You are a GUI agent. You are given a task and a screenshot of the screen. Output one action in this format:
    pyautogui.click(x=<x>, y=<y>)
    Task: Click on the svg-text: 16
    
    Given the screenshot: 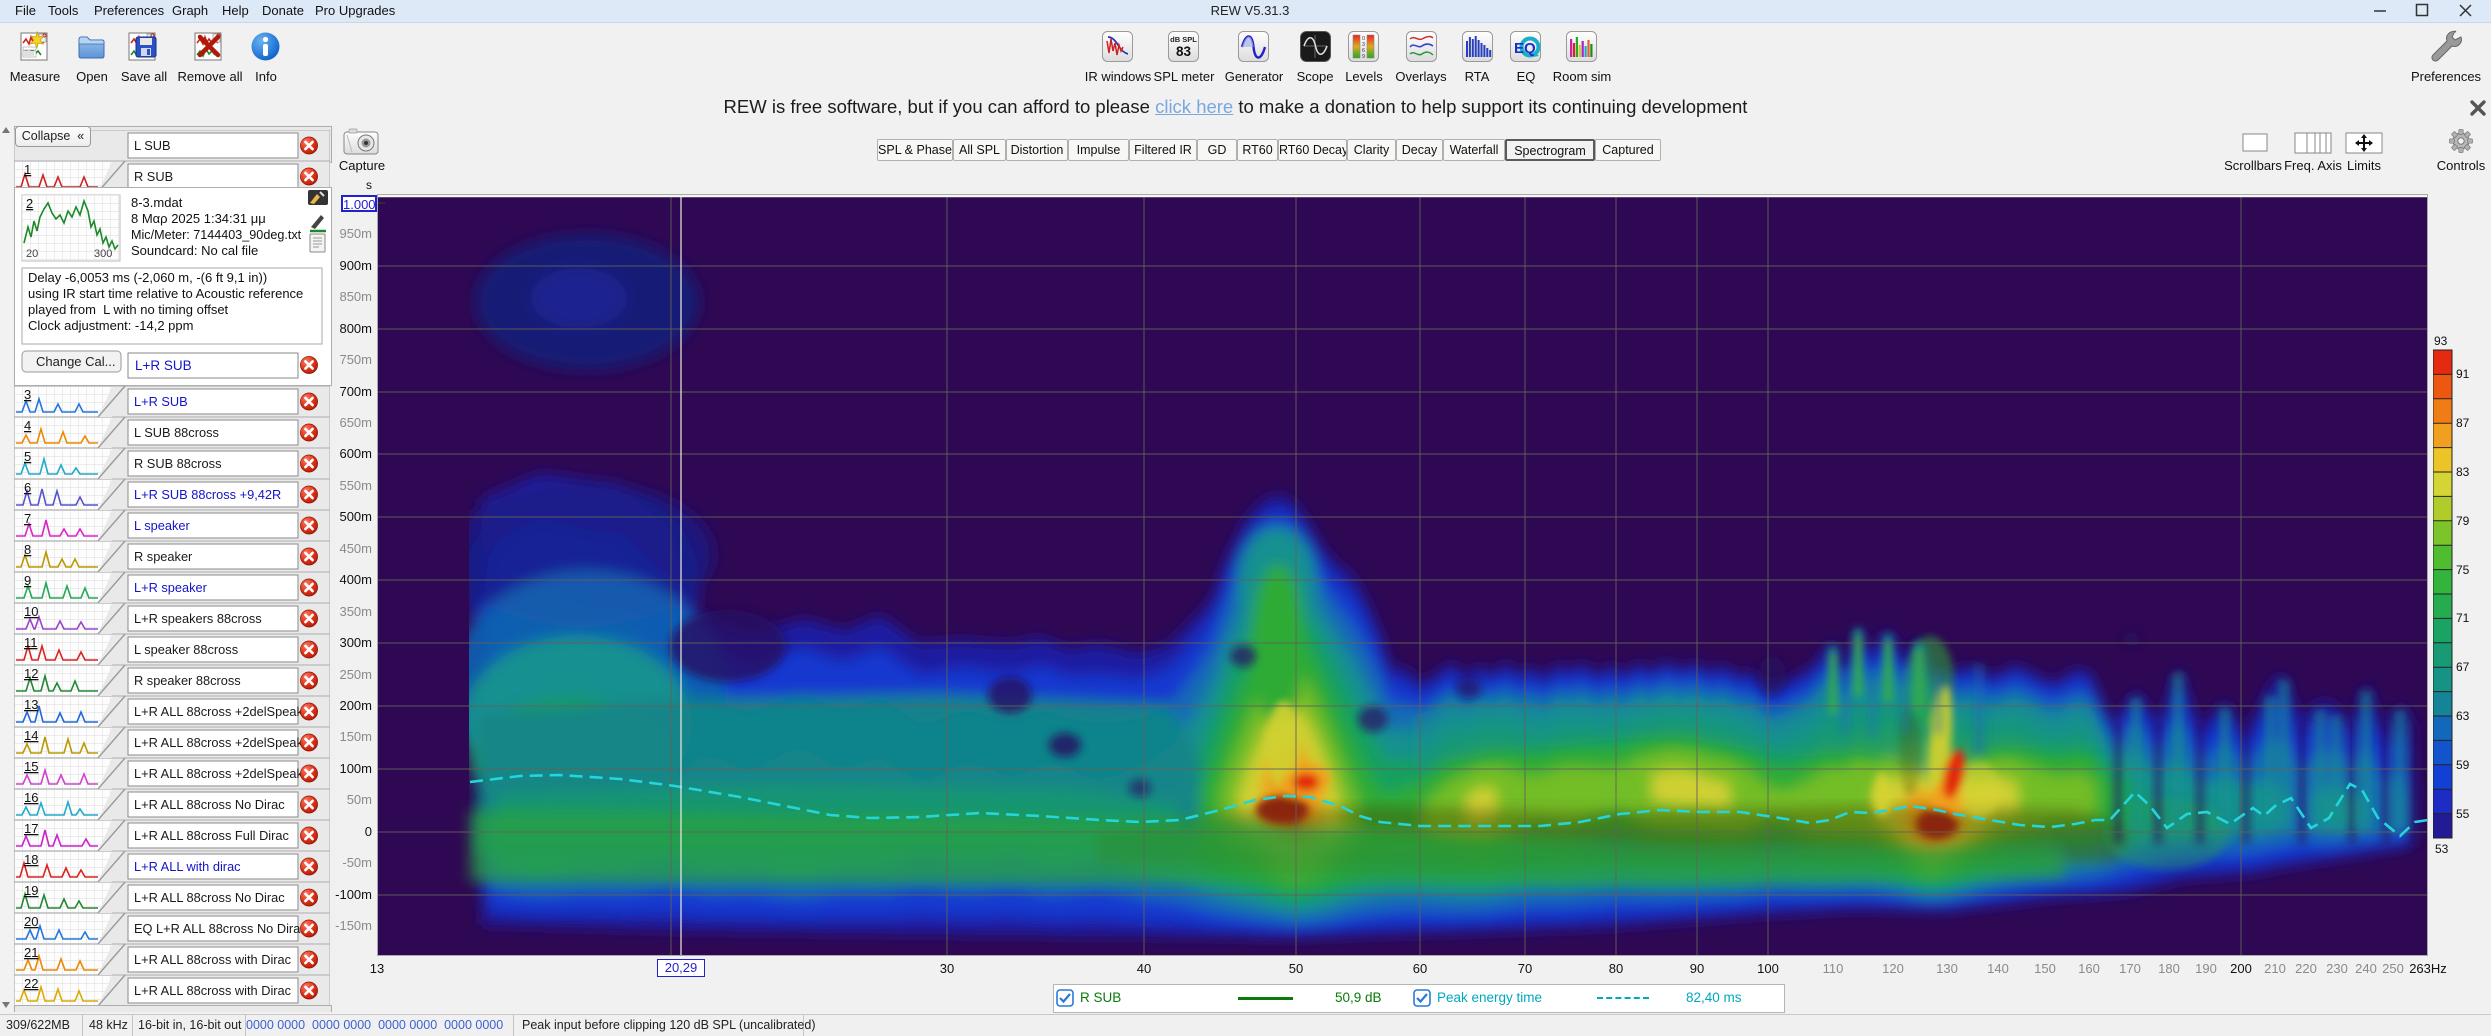 What is the action you would take?
    pyautogui.click(x=31, y=797)
    